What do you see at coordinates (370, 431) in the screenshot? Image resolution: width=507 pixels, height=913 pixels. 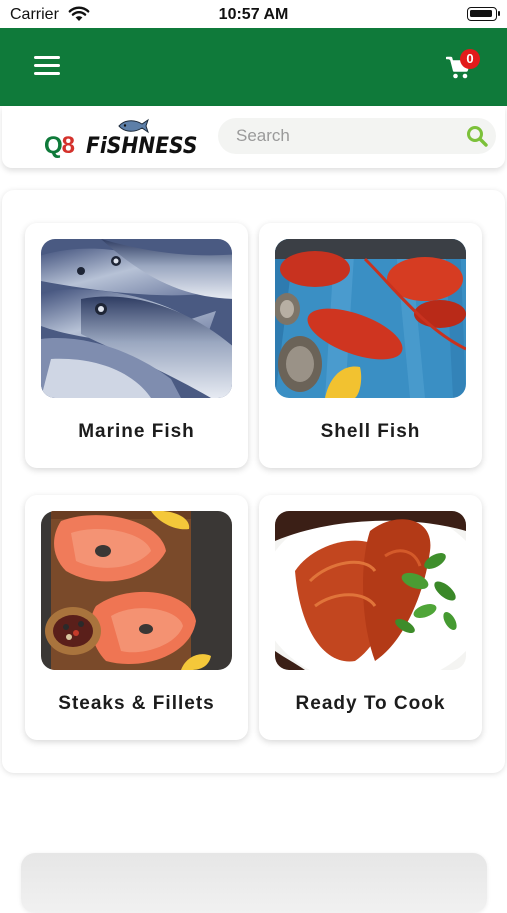 I see `category-label: Shell Fish` at bounding box center [370, 431].